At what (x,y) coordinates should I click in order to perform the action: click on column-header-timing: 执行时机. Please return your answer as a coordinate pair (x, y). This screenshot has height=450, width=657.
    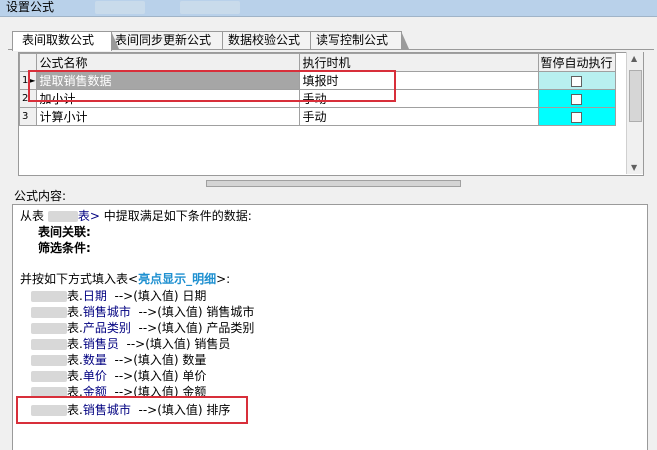
    Looking at the image, I should click on (418, 62).